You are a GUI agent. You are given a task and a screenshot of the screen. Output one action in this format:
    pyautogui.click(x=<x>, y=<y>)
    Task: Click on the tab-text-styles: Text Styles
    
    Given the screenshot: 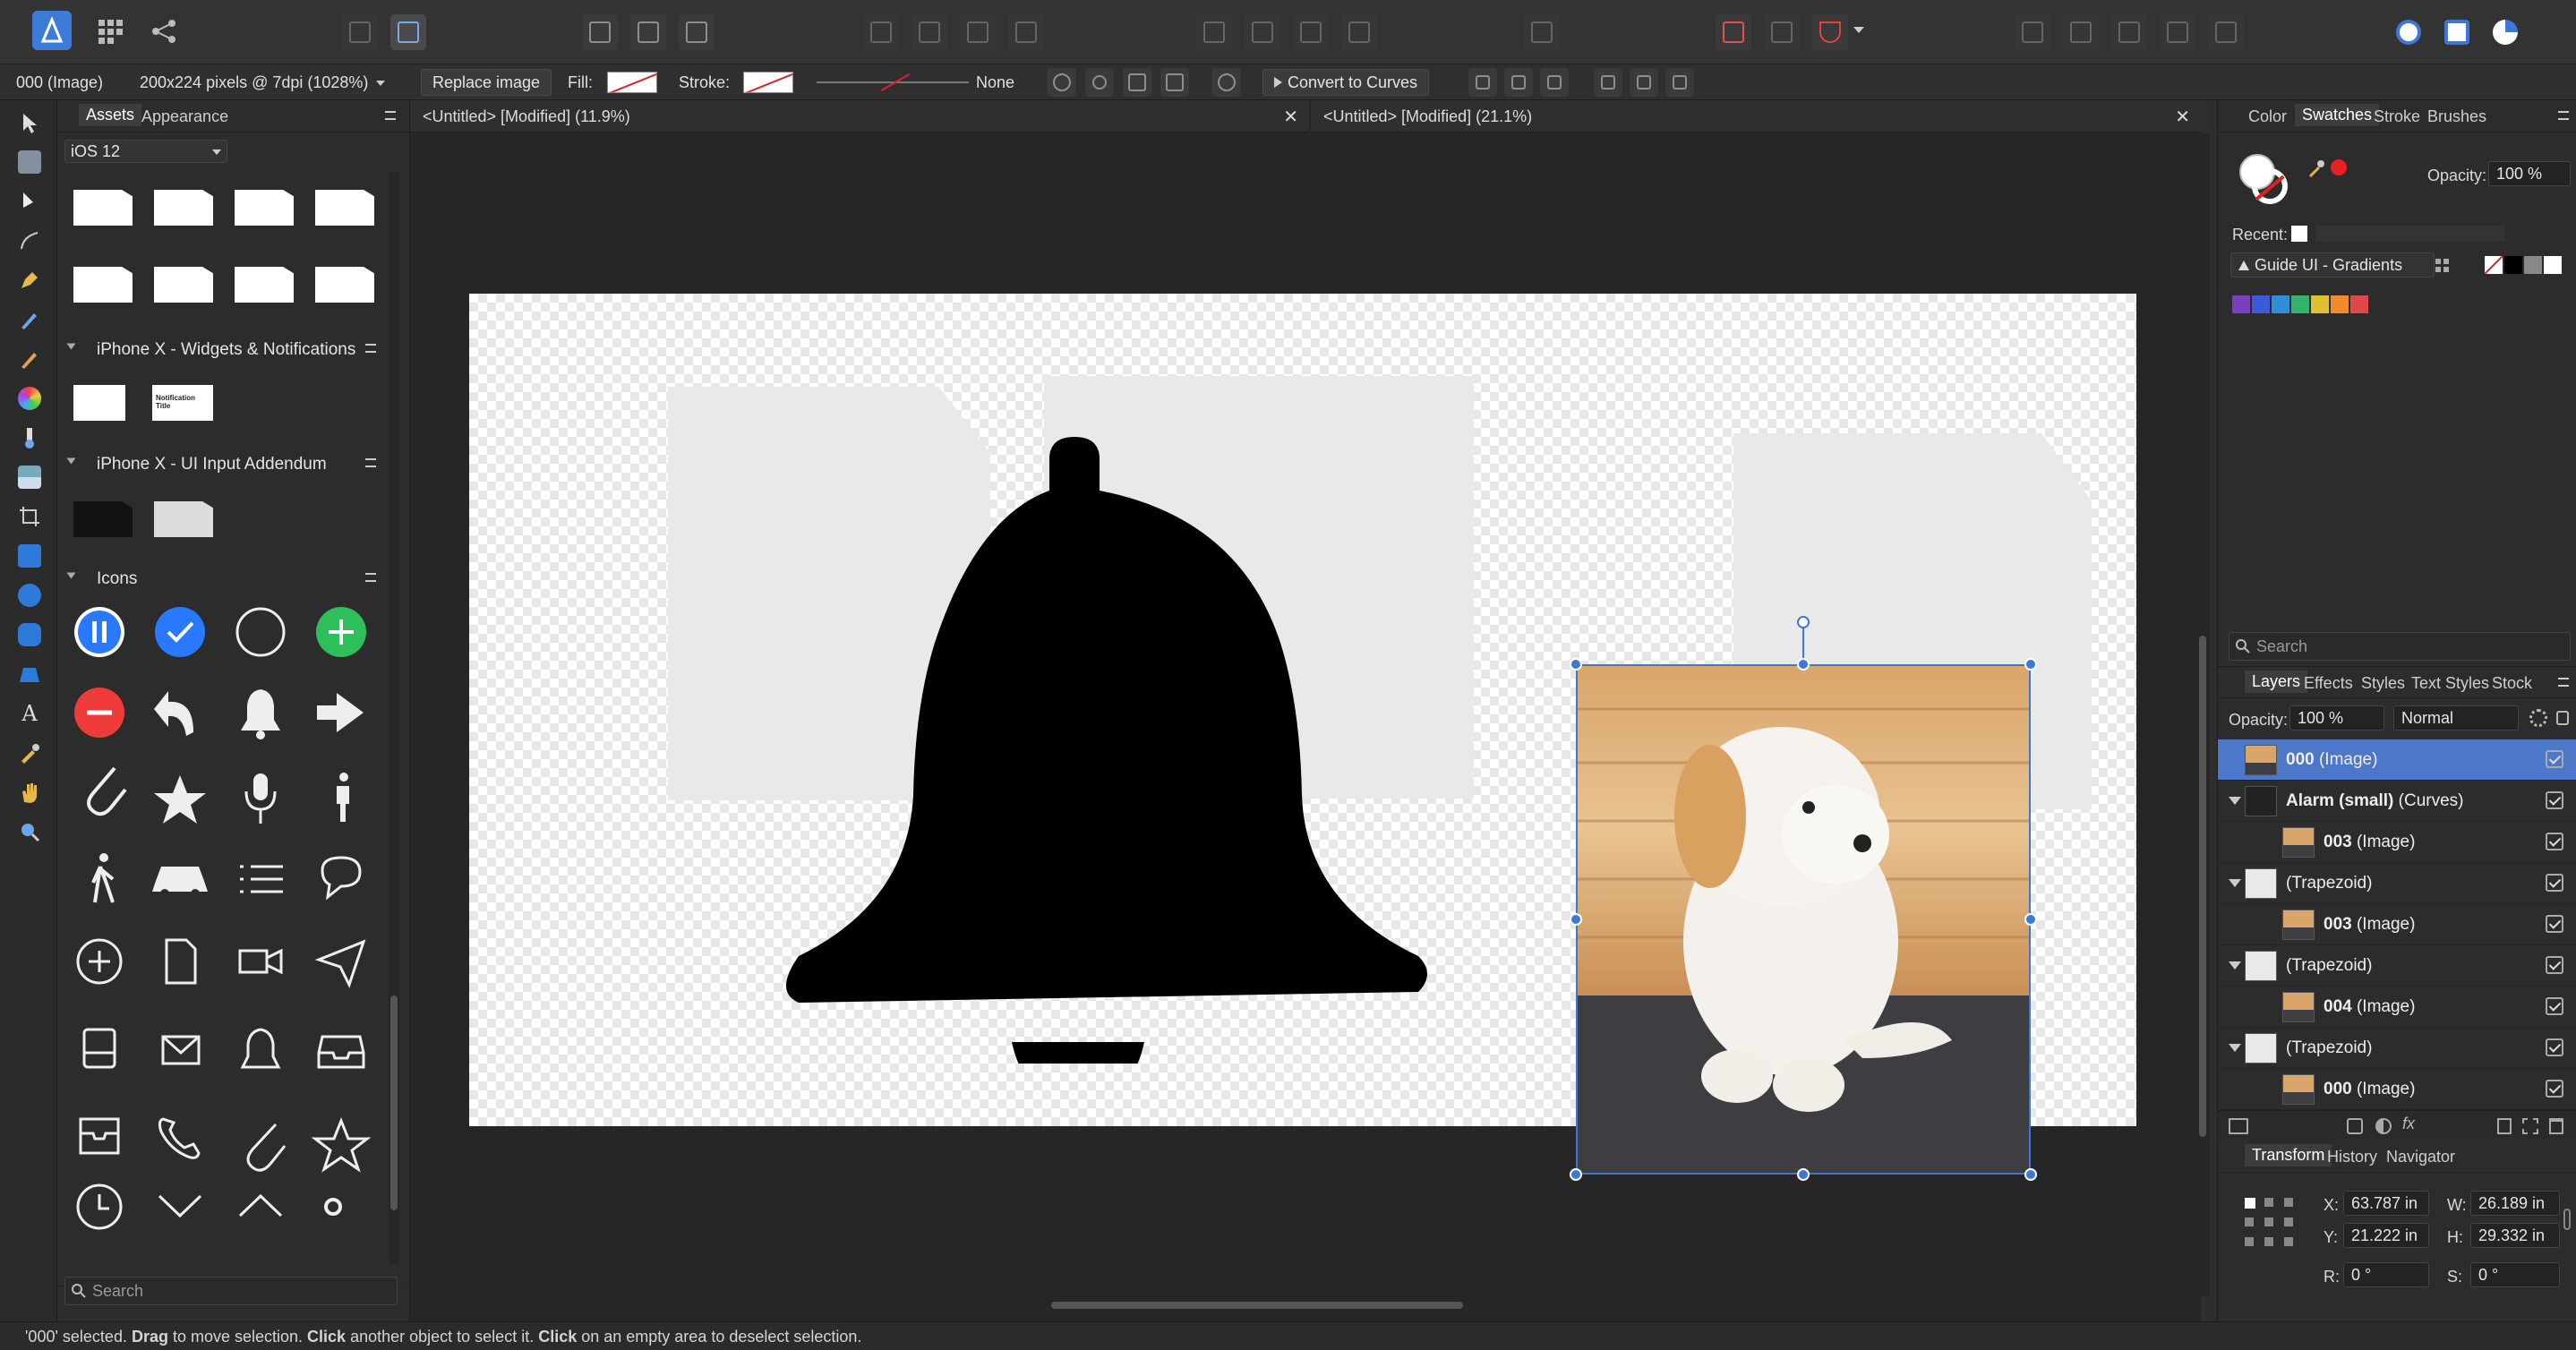 What is the action you would take?
    pyautogui.click(x=2450, y=684)
    